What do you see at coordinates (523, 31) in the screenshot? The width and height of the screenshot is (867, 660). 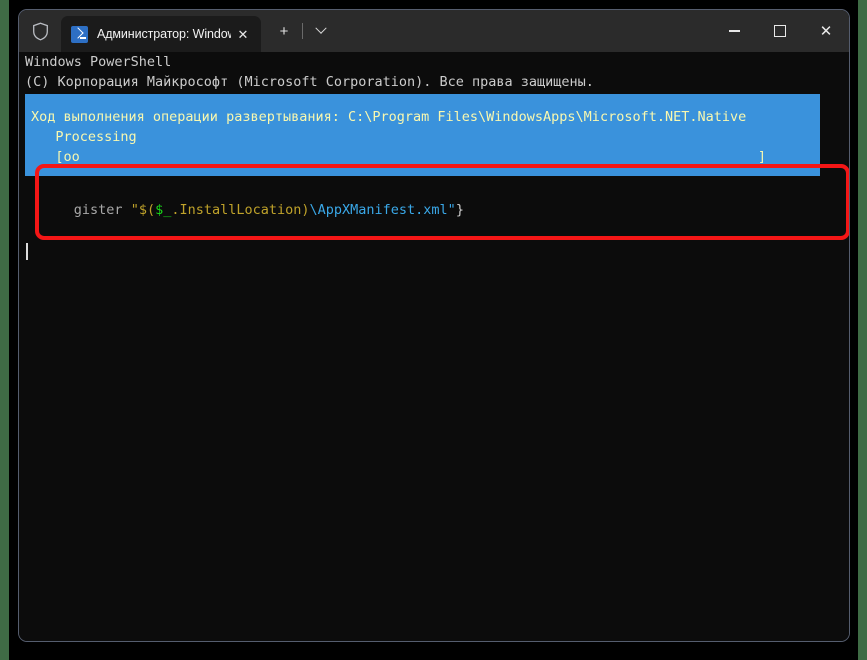 I see `titlebar-drag-area` at bounding box center [523, 31].